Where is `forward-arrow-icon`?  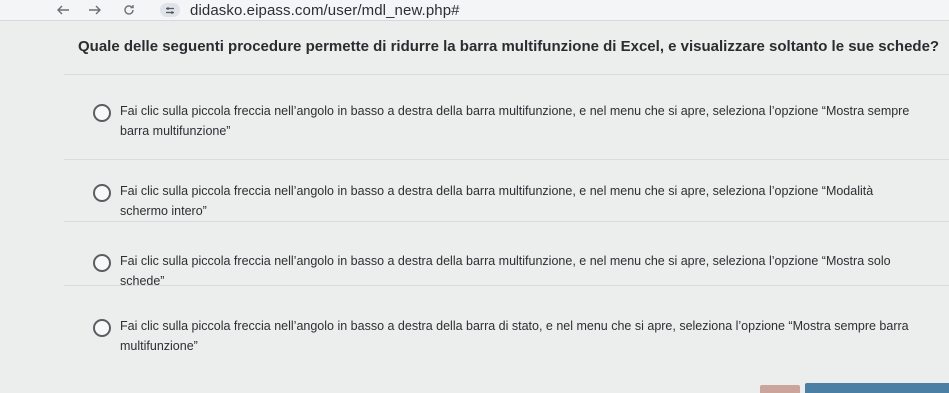 forward-arrow-icon is located at coordinates (95, 10).